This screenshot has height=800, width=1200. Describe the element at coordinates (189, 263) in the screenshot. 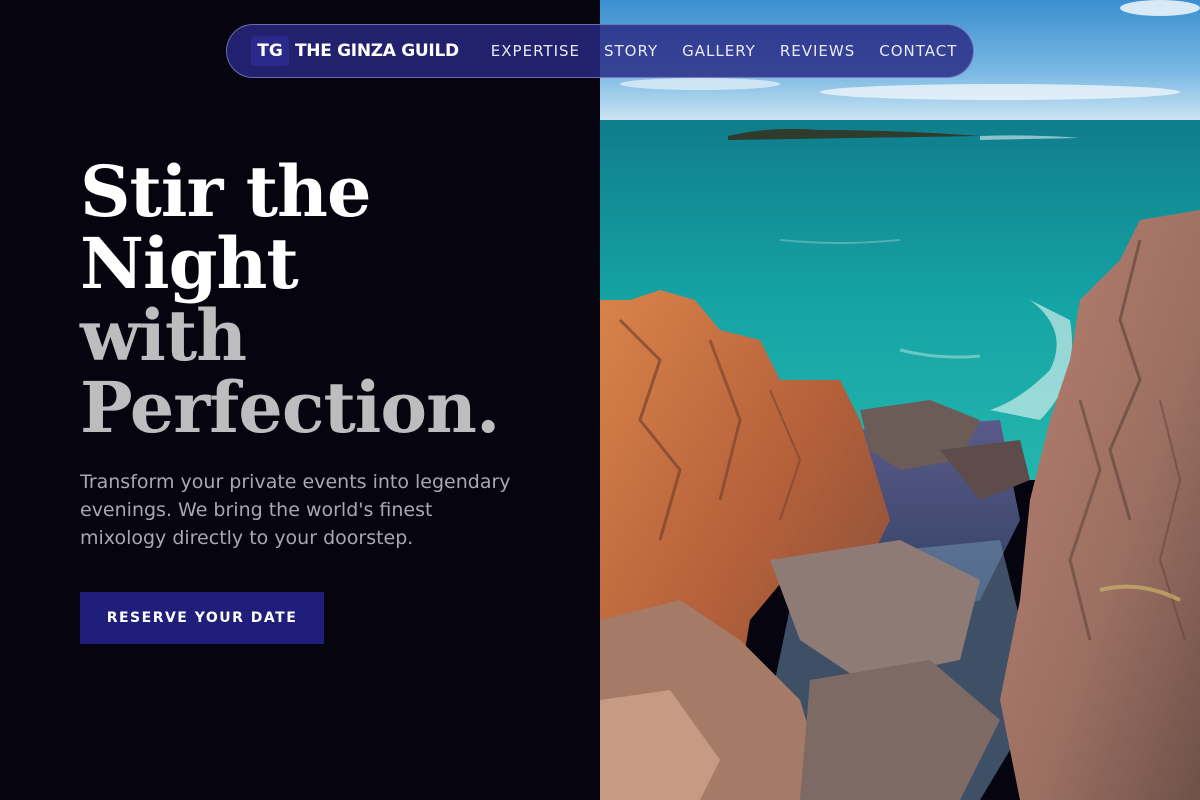

I see `hero-title-line-2: Night` at that location.